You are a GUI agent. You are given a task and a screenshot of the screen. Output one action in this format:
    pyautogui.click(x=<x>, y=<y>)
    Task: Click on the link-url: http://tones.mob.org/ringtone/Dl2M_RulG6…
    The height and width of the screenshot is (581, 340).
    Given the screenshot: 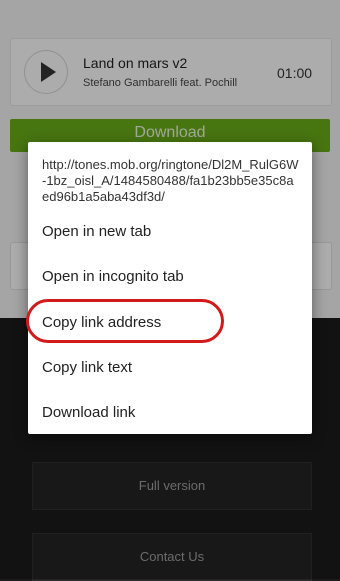 What is the action you would take?
    pyautogui.click(x=170, y=180)
    